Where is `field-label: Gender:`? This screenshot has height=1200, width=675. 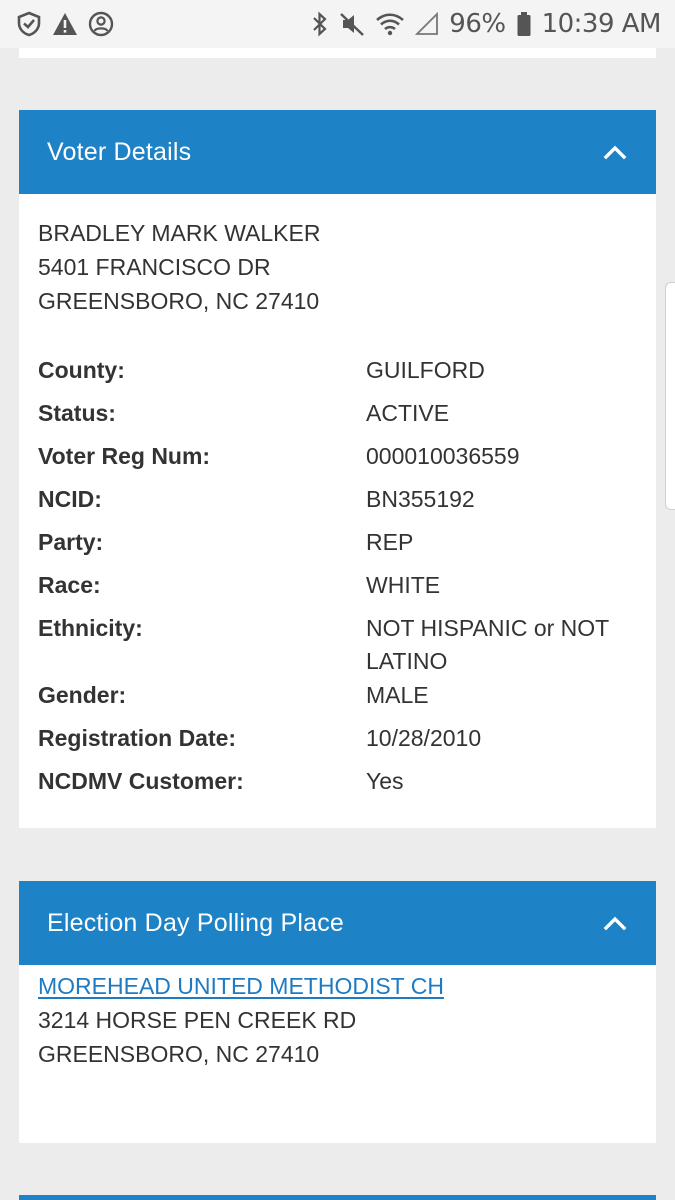 field-label: Gender: is located at coordinates (82, 695).